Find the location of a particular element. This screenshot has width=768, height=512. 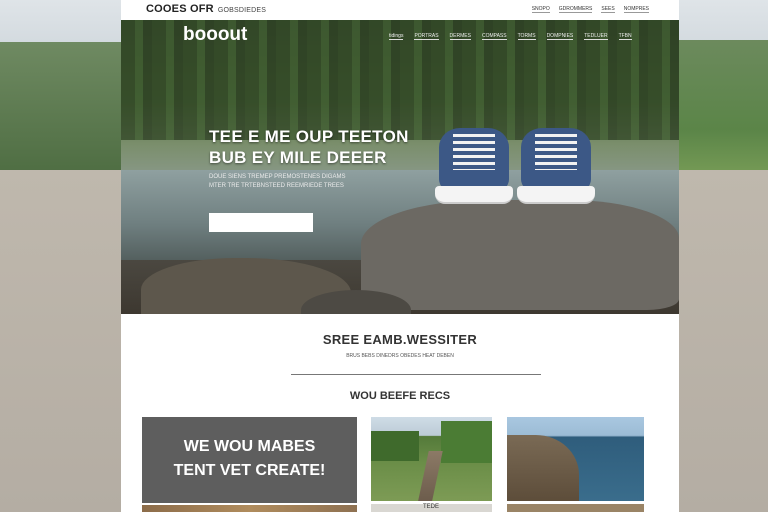

nav-item: TORMS is located at coordinates (526, 36).